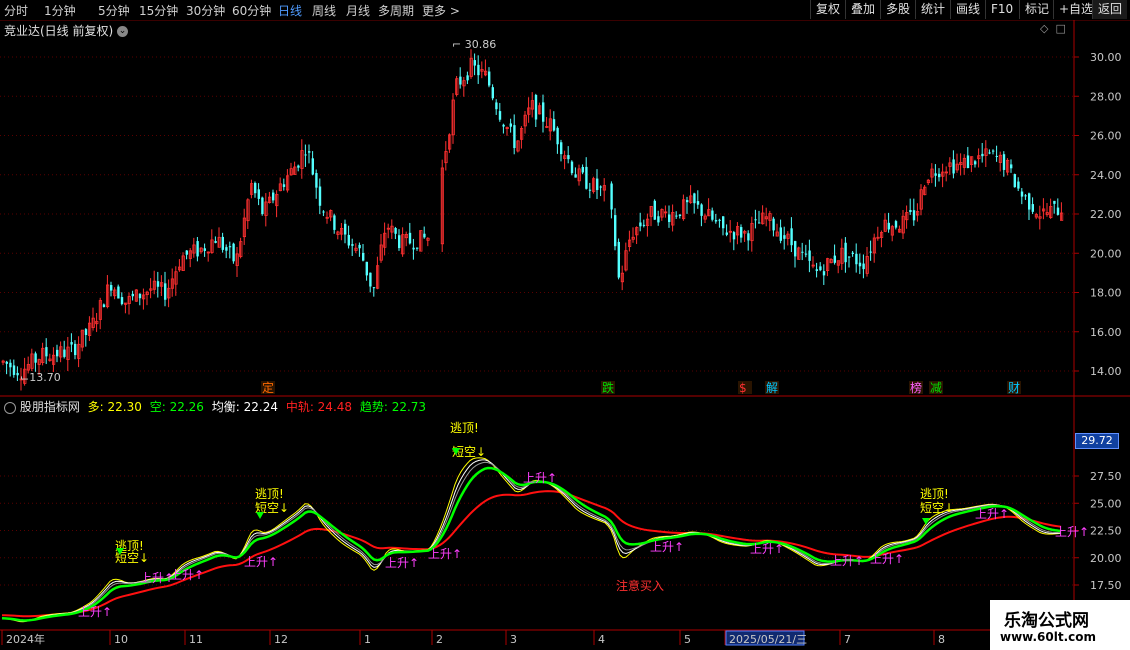 This screenshot has width=1130, height=650. I want to click on month-label: 12, so click(281, 639).